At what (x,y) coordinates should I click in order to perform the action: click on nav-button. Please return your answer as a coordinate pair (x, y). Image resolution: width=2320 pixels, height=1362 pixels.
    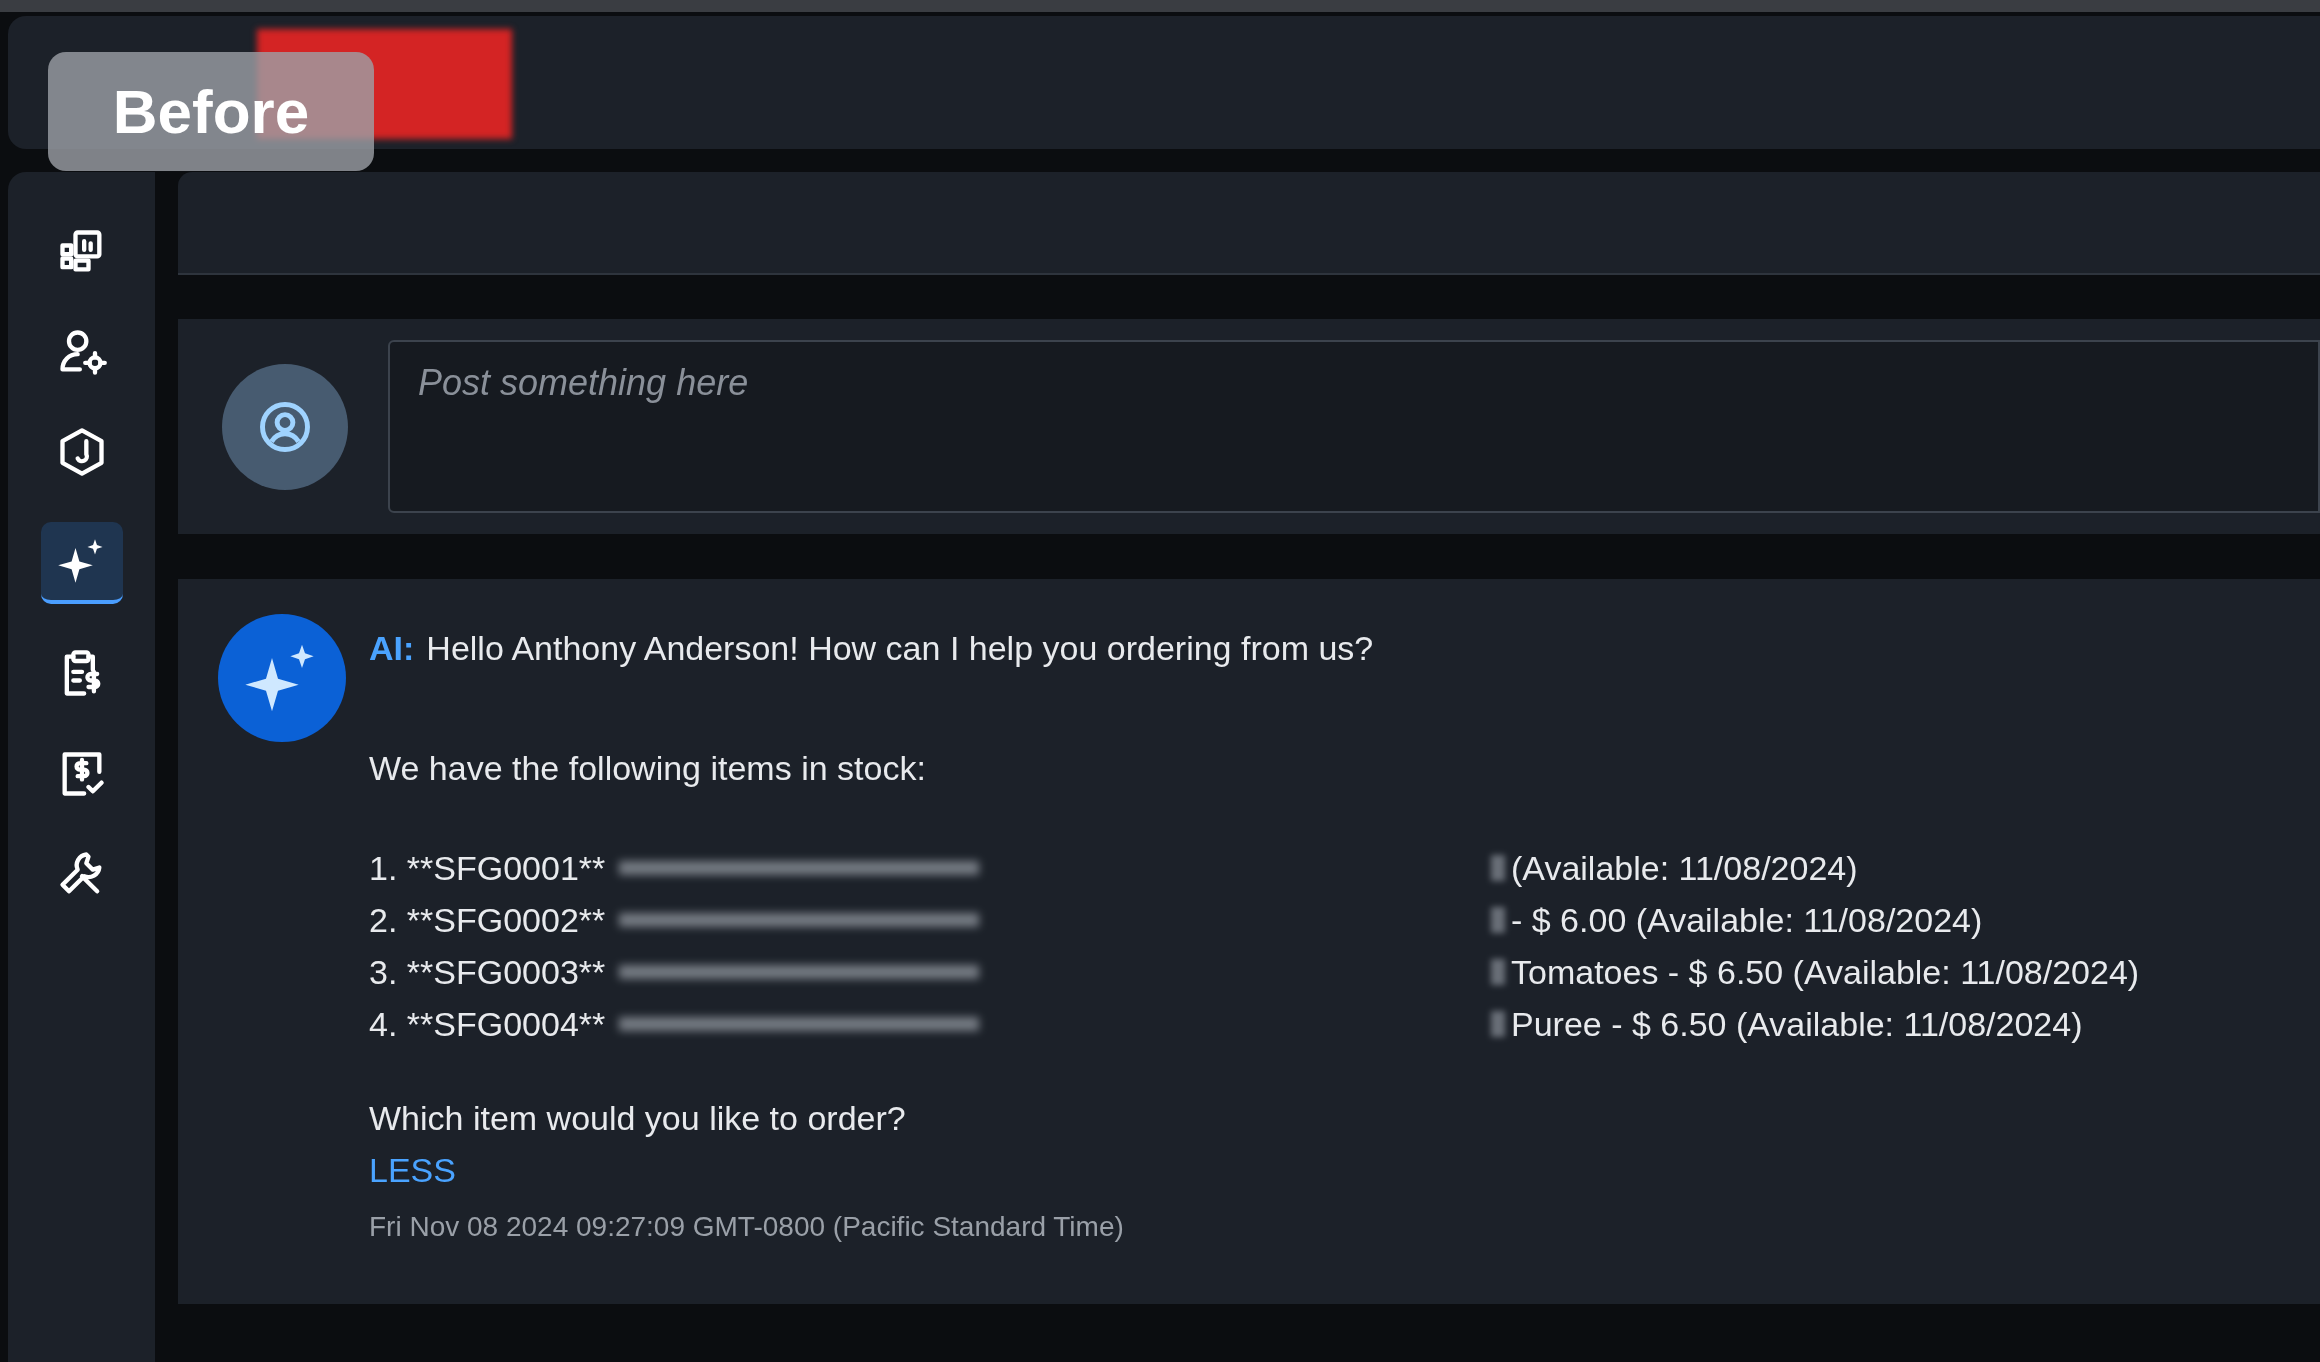
    Looking at the image, I should click on (81, 563).